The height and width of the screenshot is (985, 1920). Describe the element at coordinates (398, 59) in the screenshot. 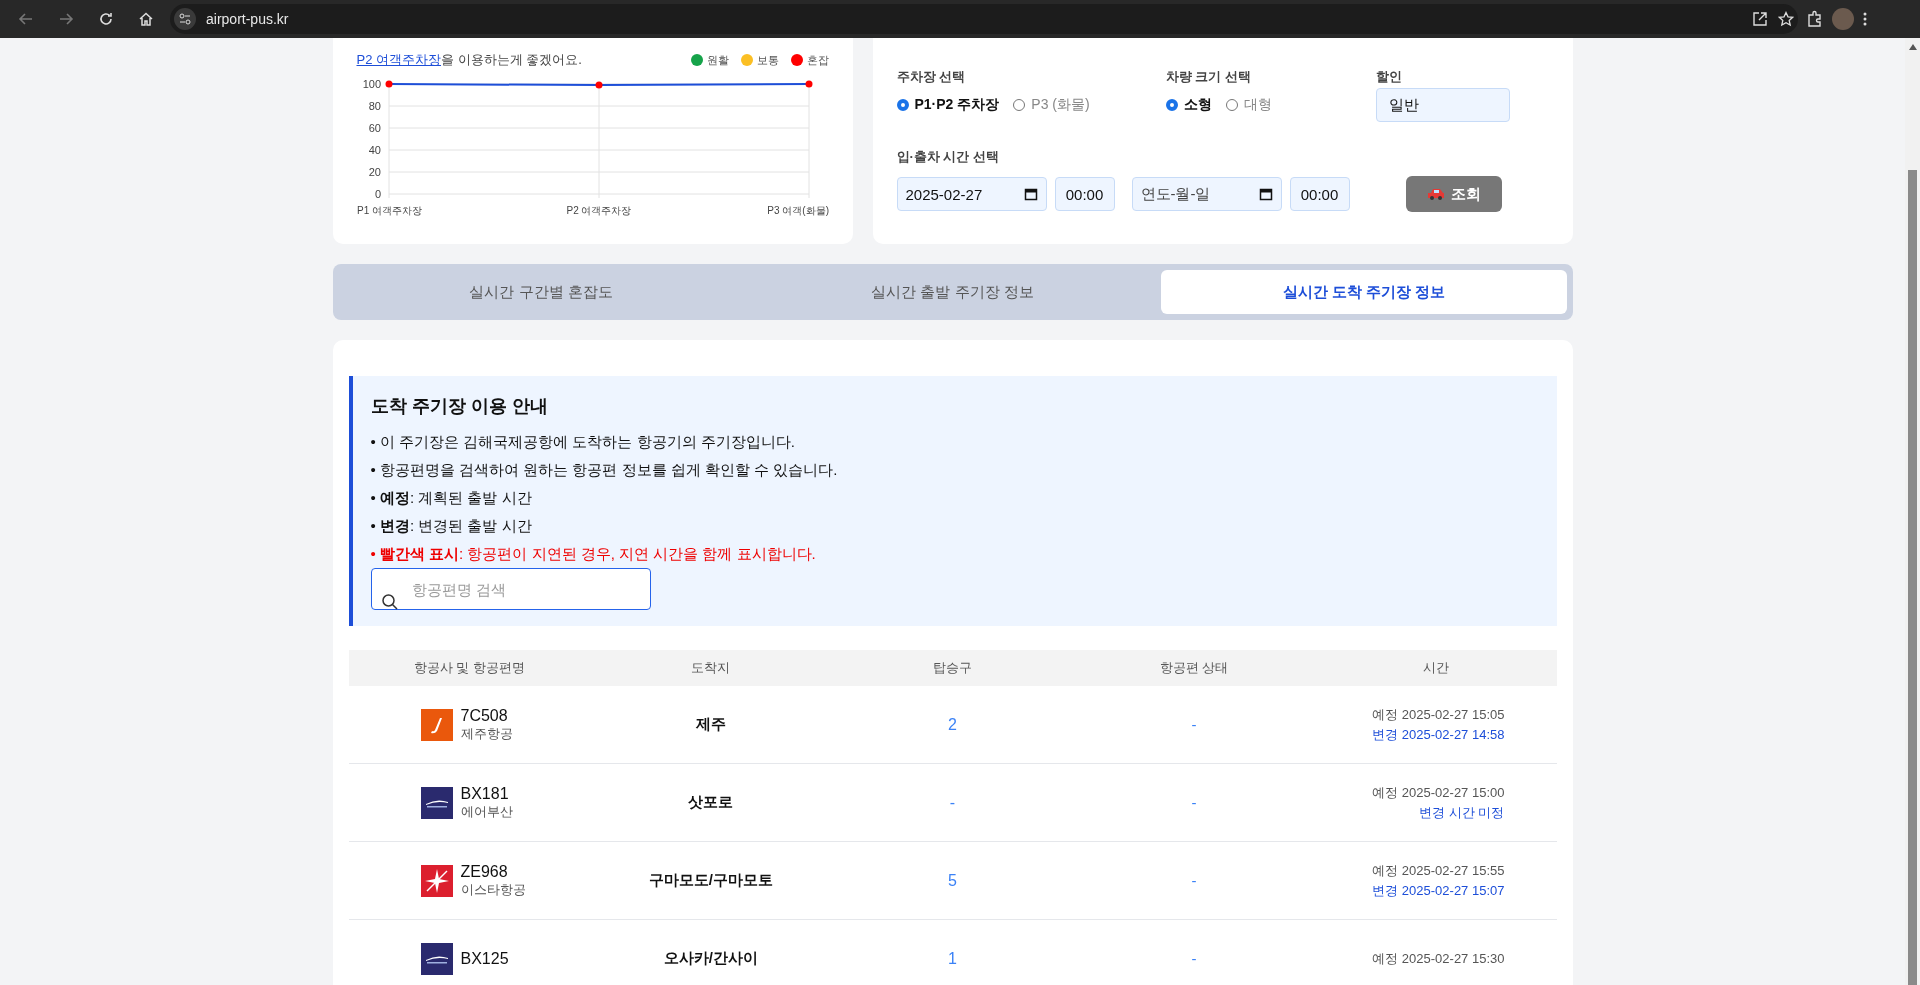

I see `recommended-lot-link: P2 여객주차장` at that location.